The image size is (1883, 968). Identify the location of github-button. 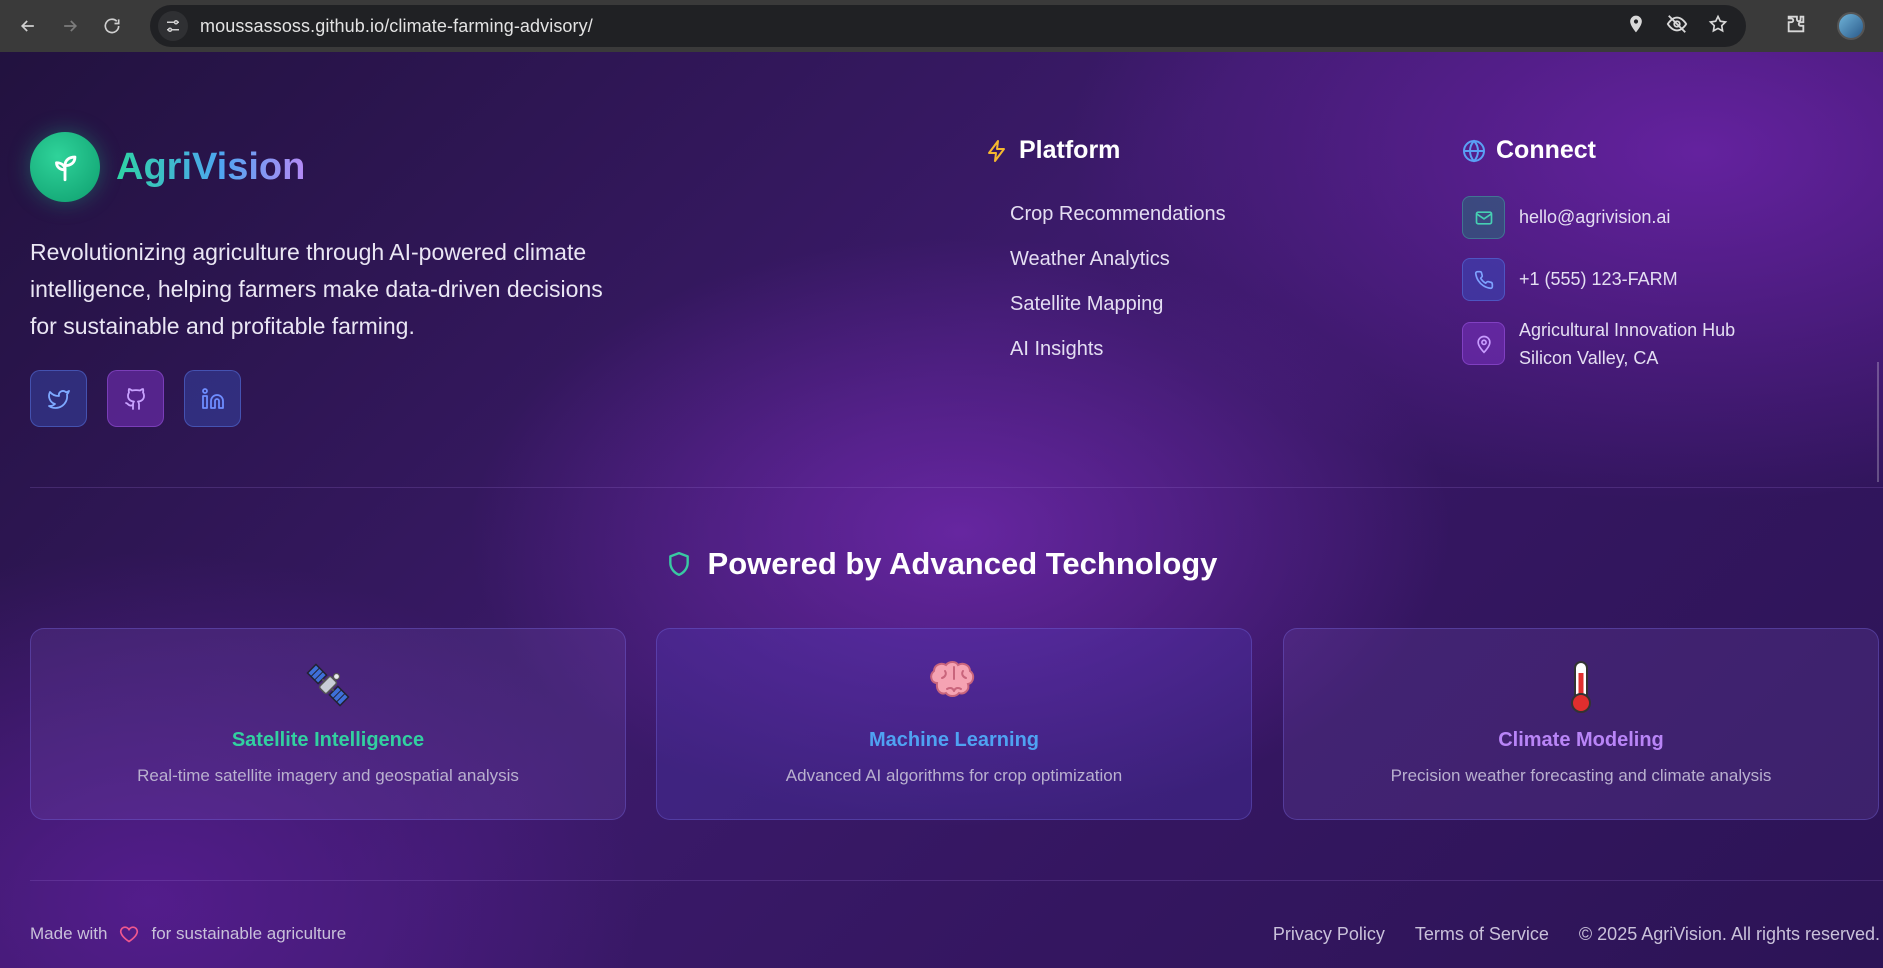
(135, 398).